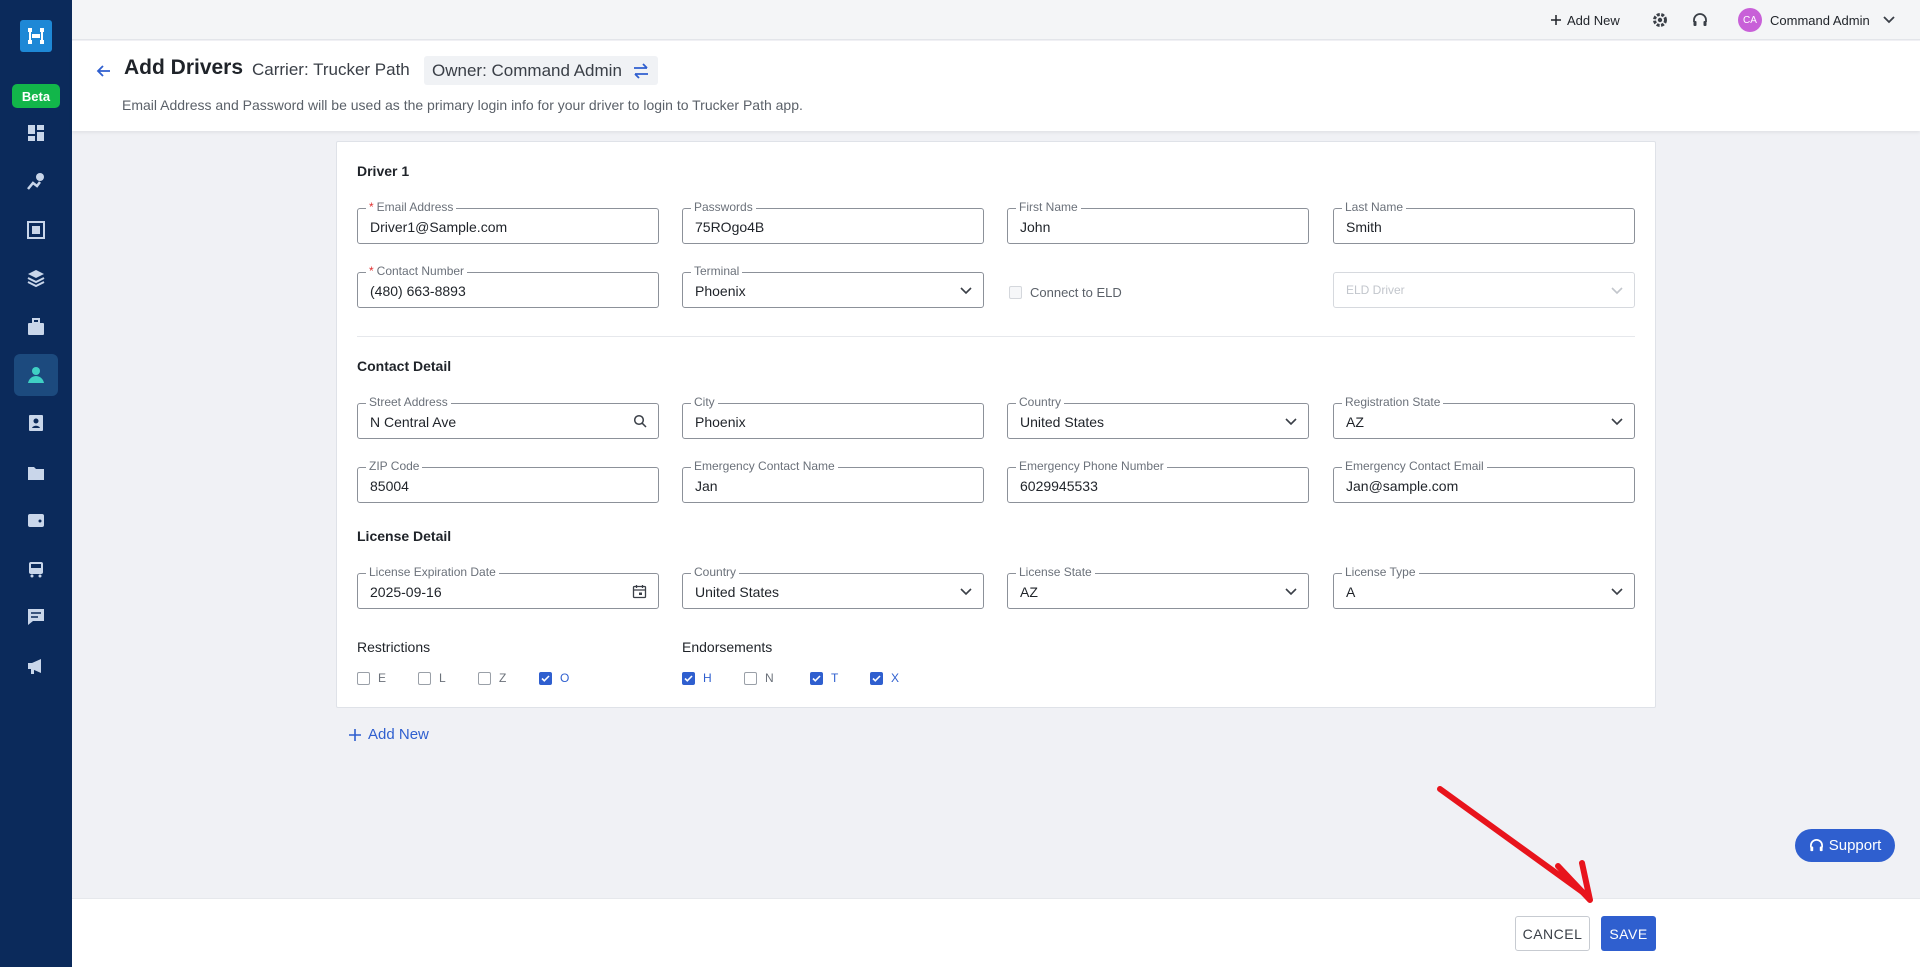  What do you see at coordinates (394, 466) in the screenshot?
I see `zip-code-label: ZIP Code` at bounding box center [394, 466].